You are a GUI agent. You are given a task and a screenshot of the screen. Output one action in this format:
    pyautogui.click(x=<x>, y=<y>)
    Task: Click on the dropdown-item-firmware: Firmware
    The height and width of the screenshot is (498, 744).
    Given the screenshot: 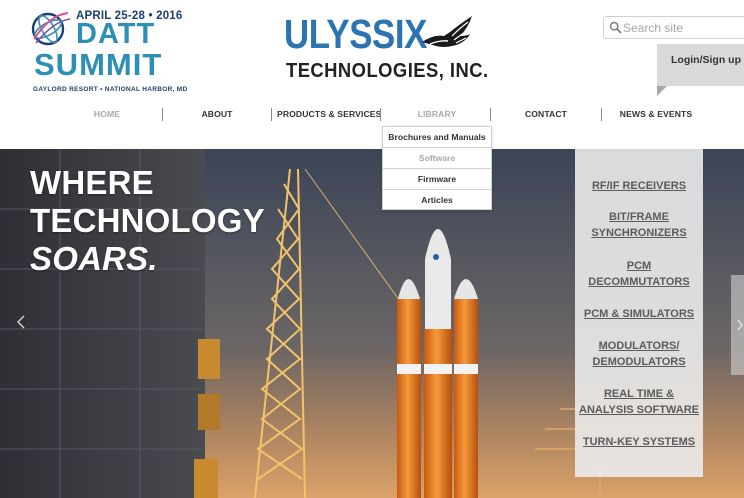 What is the action you would take?
    pyautogui.click(x=437, y=179)
    